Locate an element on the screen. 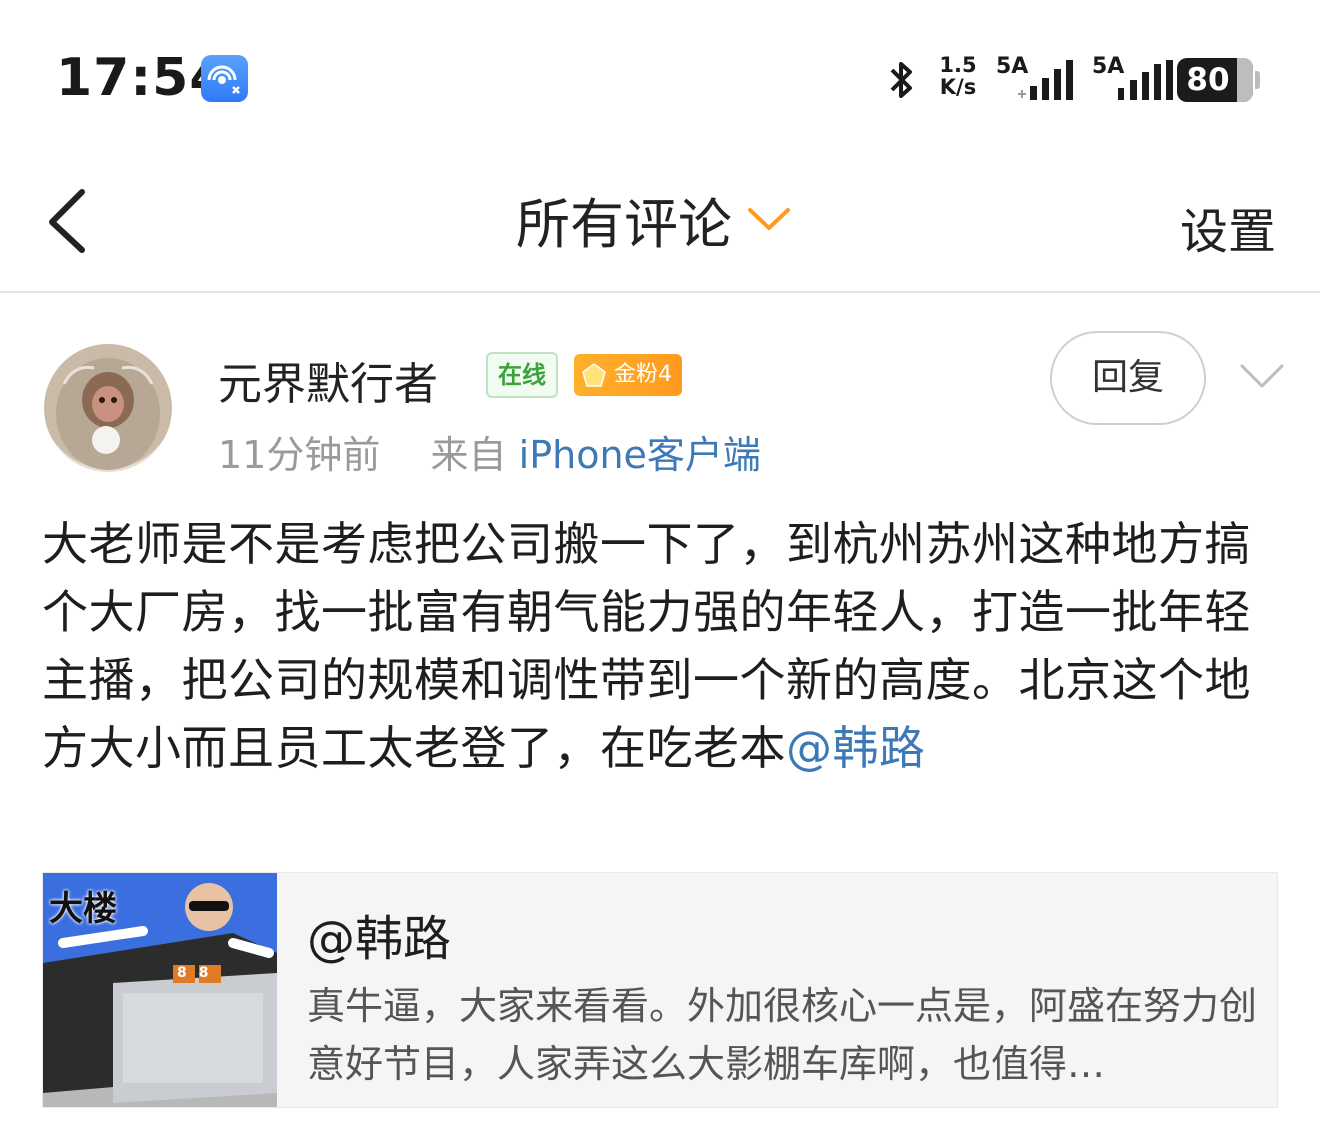 This screenshot has width=1320, height=1142. chevron-left-icon is located at coordinates (67, 221).